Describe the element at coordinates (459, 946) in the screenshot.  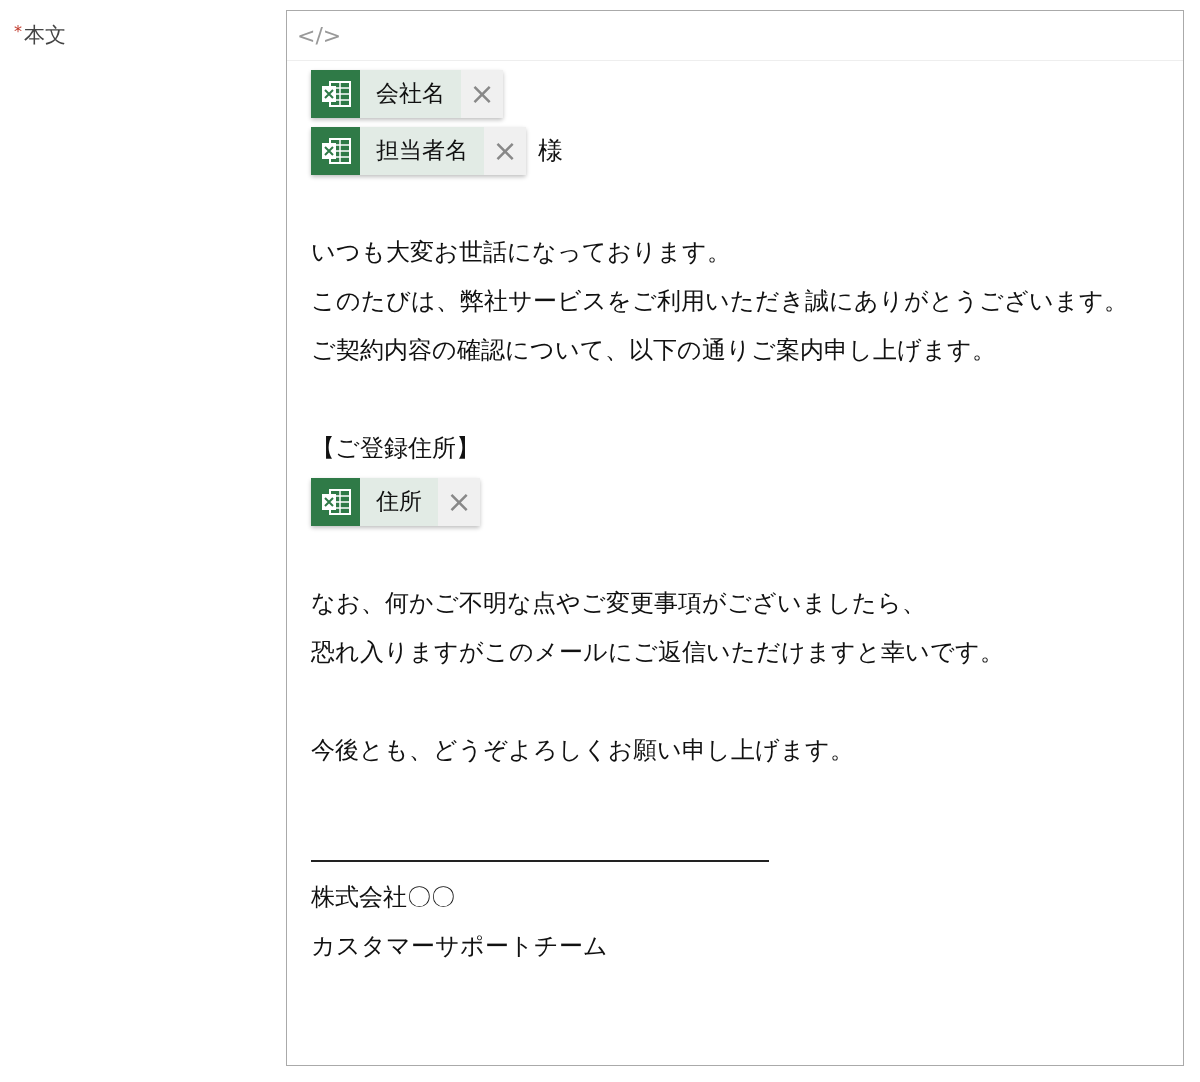
I see `body-text: カスタマーサポートチーム` at that location.